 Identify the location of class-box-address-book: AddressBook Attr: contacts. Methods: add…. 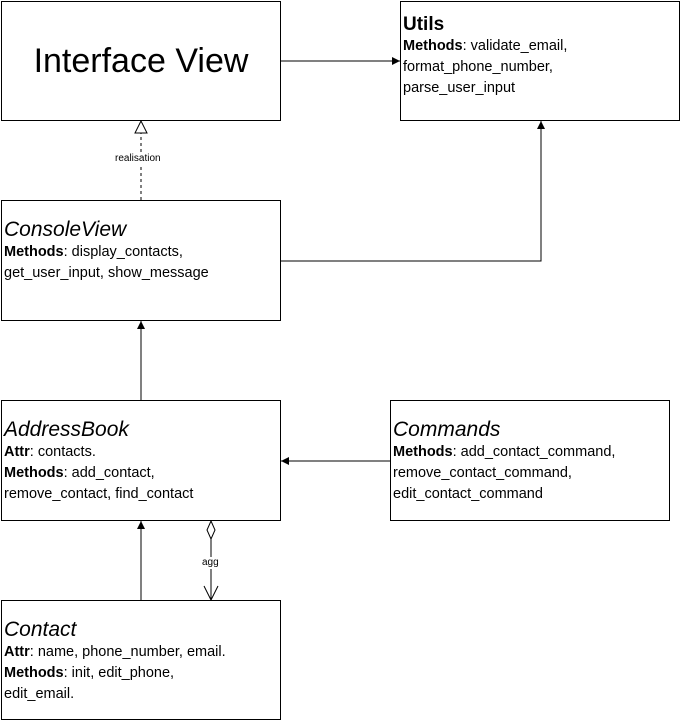
(141, 460).